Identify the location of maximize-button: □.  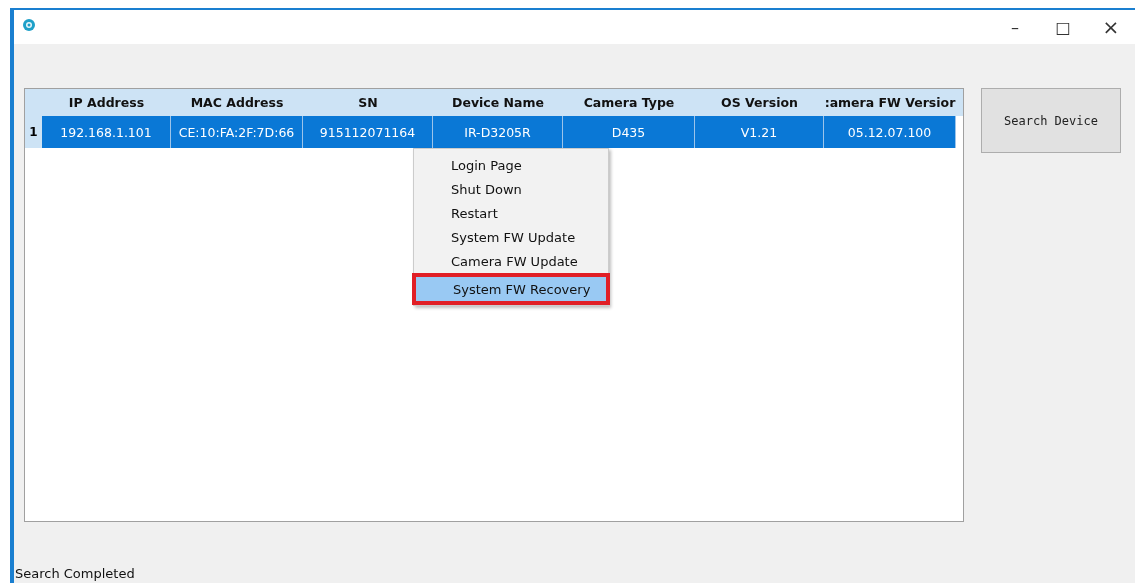
(1063, 27).